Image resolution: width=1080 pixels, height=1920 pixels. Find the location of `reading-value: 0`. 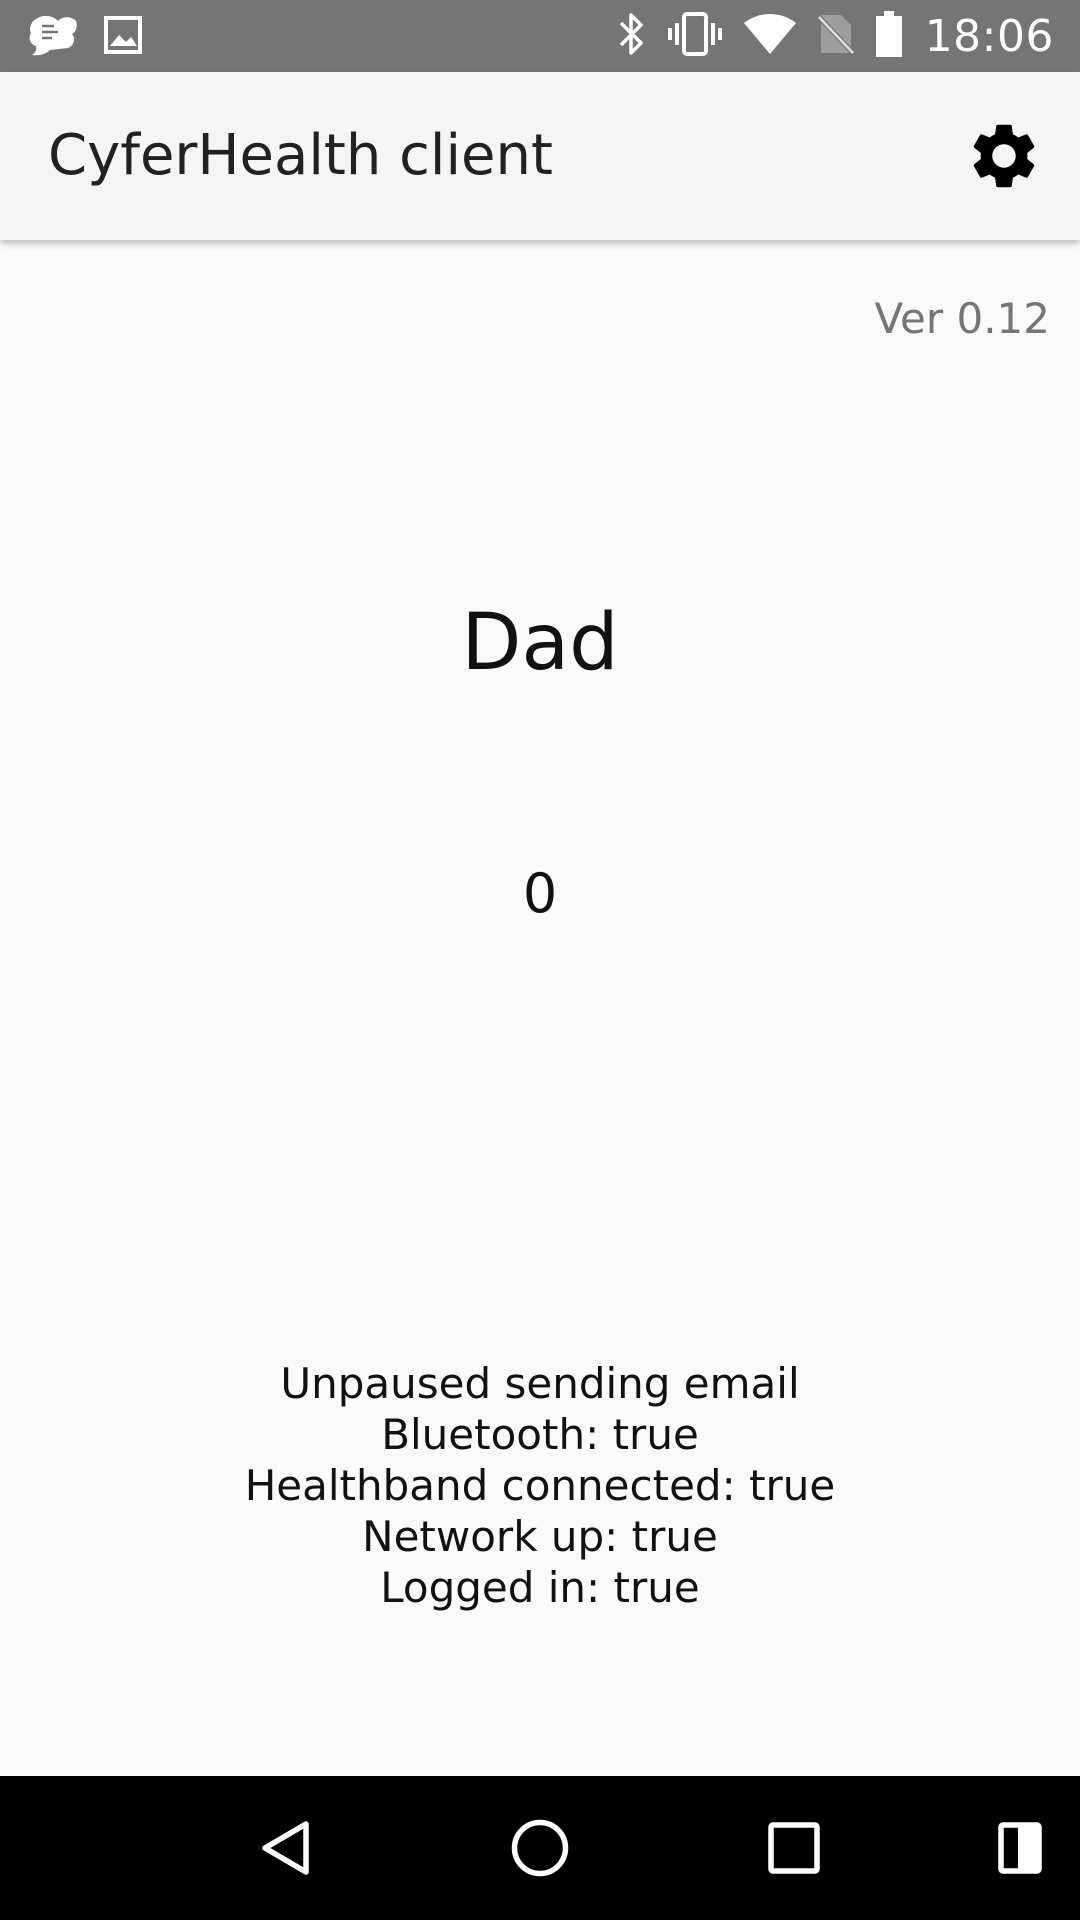

reading-value: 0 is located at coordinates (540, 893).